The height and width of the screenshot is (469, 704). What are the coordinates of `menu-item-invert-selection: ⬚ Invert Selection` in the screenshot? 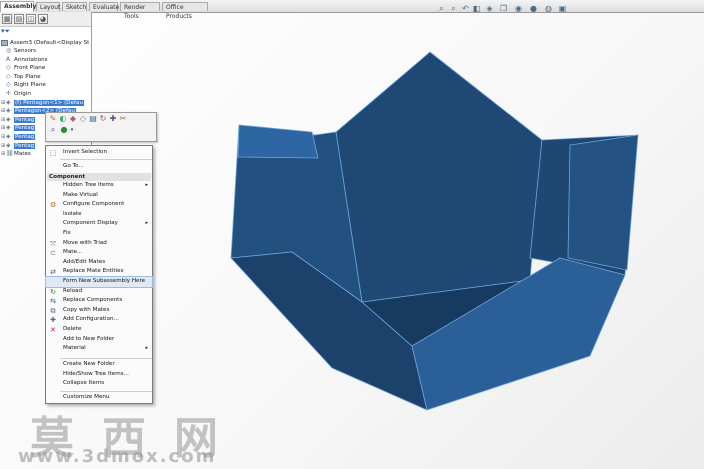 It's located at (99, 153).